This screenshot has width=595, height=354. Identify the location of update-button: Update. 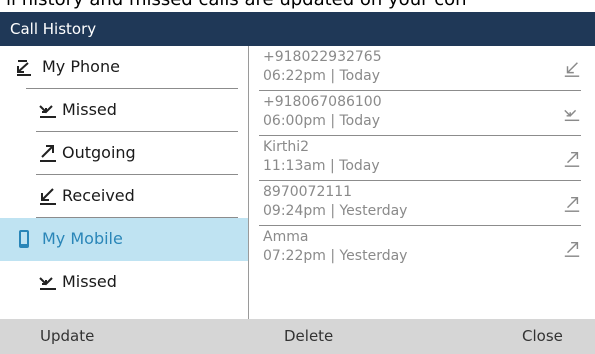
(67, 336).